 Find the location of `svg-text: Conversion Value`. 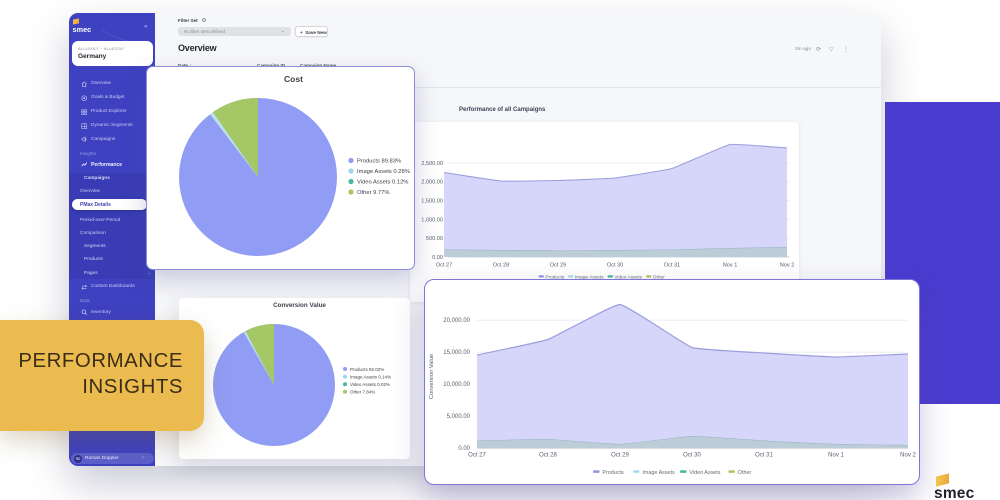

svg-text: Conversion Value is located at coordinates (432, 376).